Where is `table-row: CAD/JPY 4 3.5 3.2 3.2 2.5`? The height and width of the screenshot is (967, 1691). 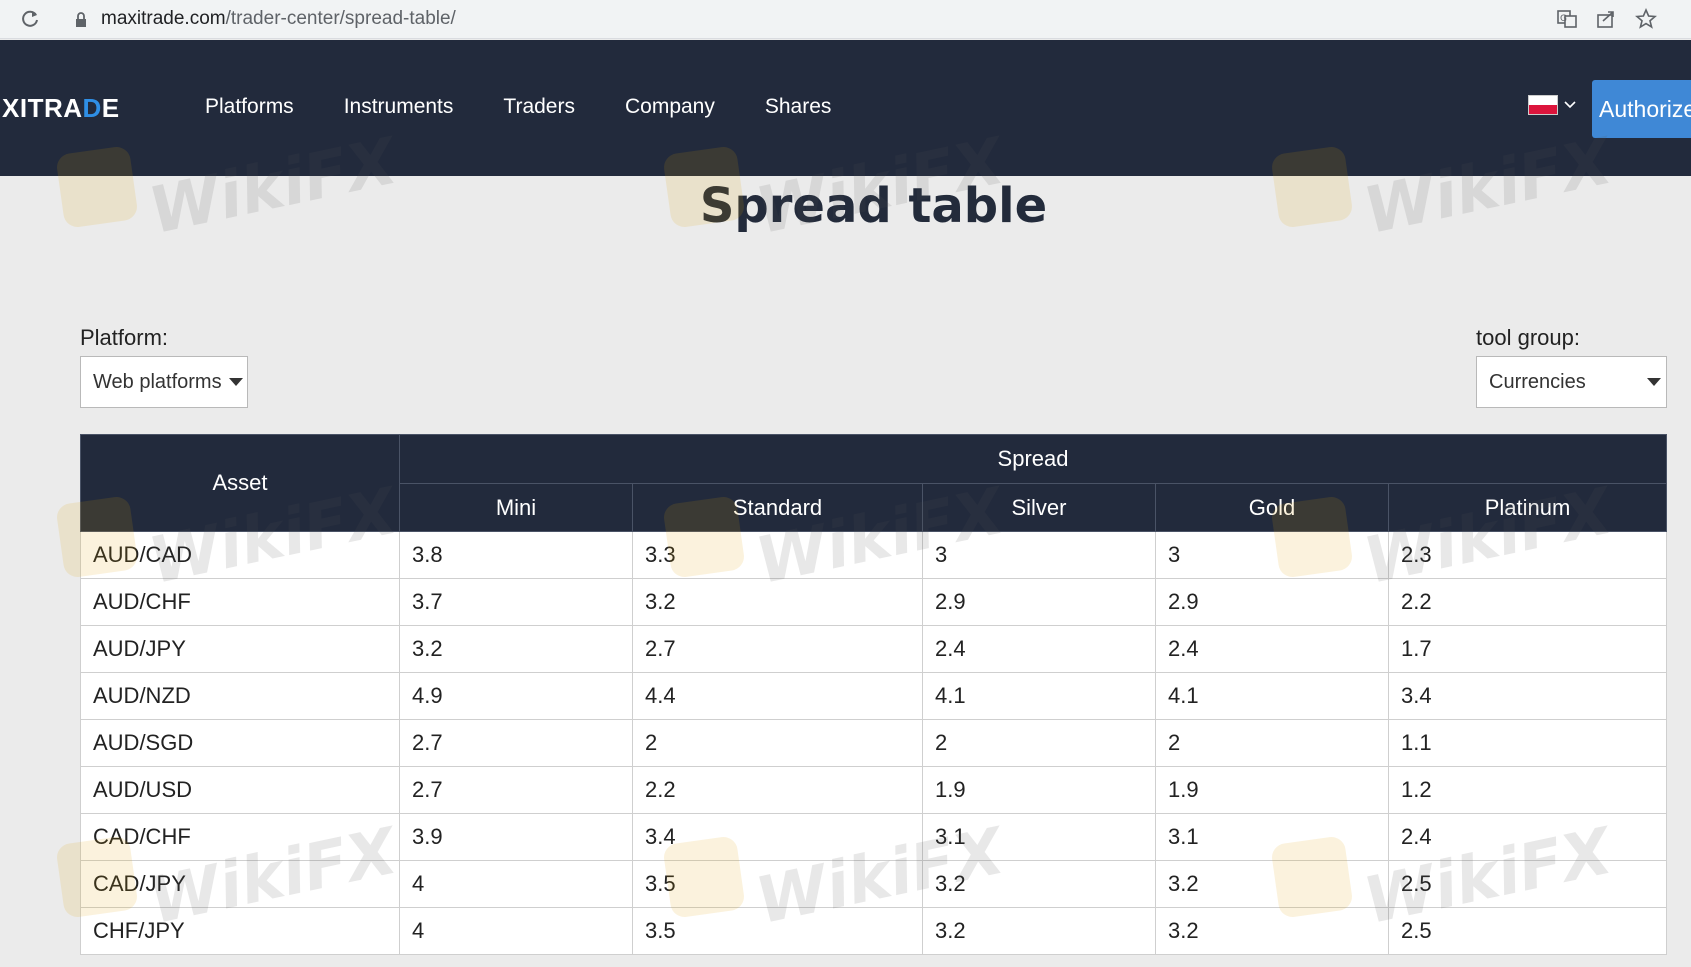
table-row: CAD/JPY 4 3.5 3.2 3.2 2.5 is located at coordinates (874, 884).